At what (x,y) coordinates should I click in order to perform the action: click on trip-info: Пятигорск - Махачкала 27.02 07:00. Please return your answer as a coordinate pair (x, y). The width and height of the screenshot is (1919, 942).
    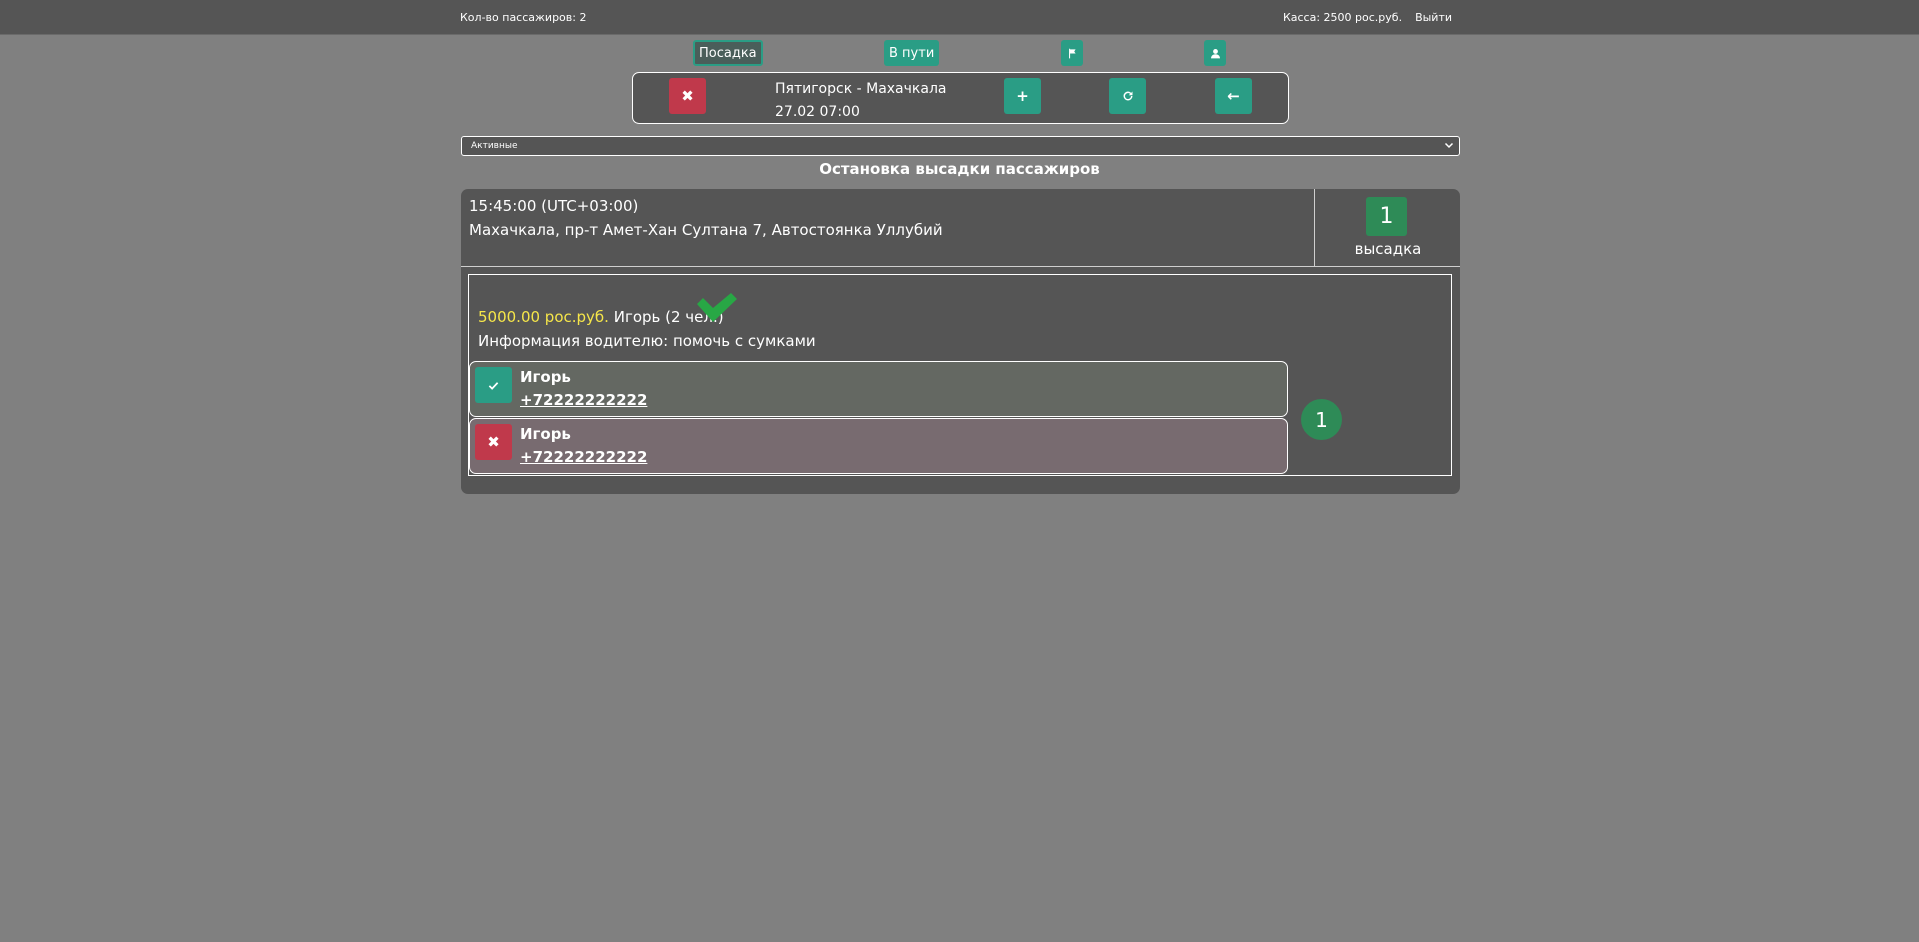
    Looking at the image, I should click on (860, 101).